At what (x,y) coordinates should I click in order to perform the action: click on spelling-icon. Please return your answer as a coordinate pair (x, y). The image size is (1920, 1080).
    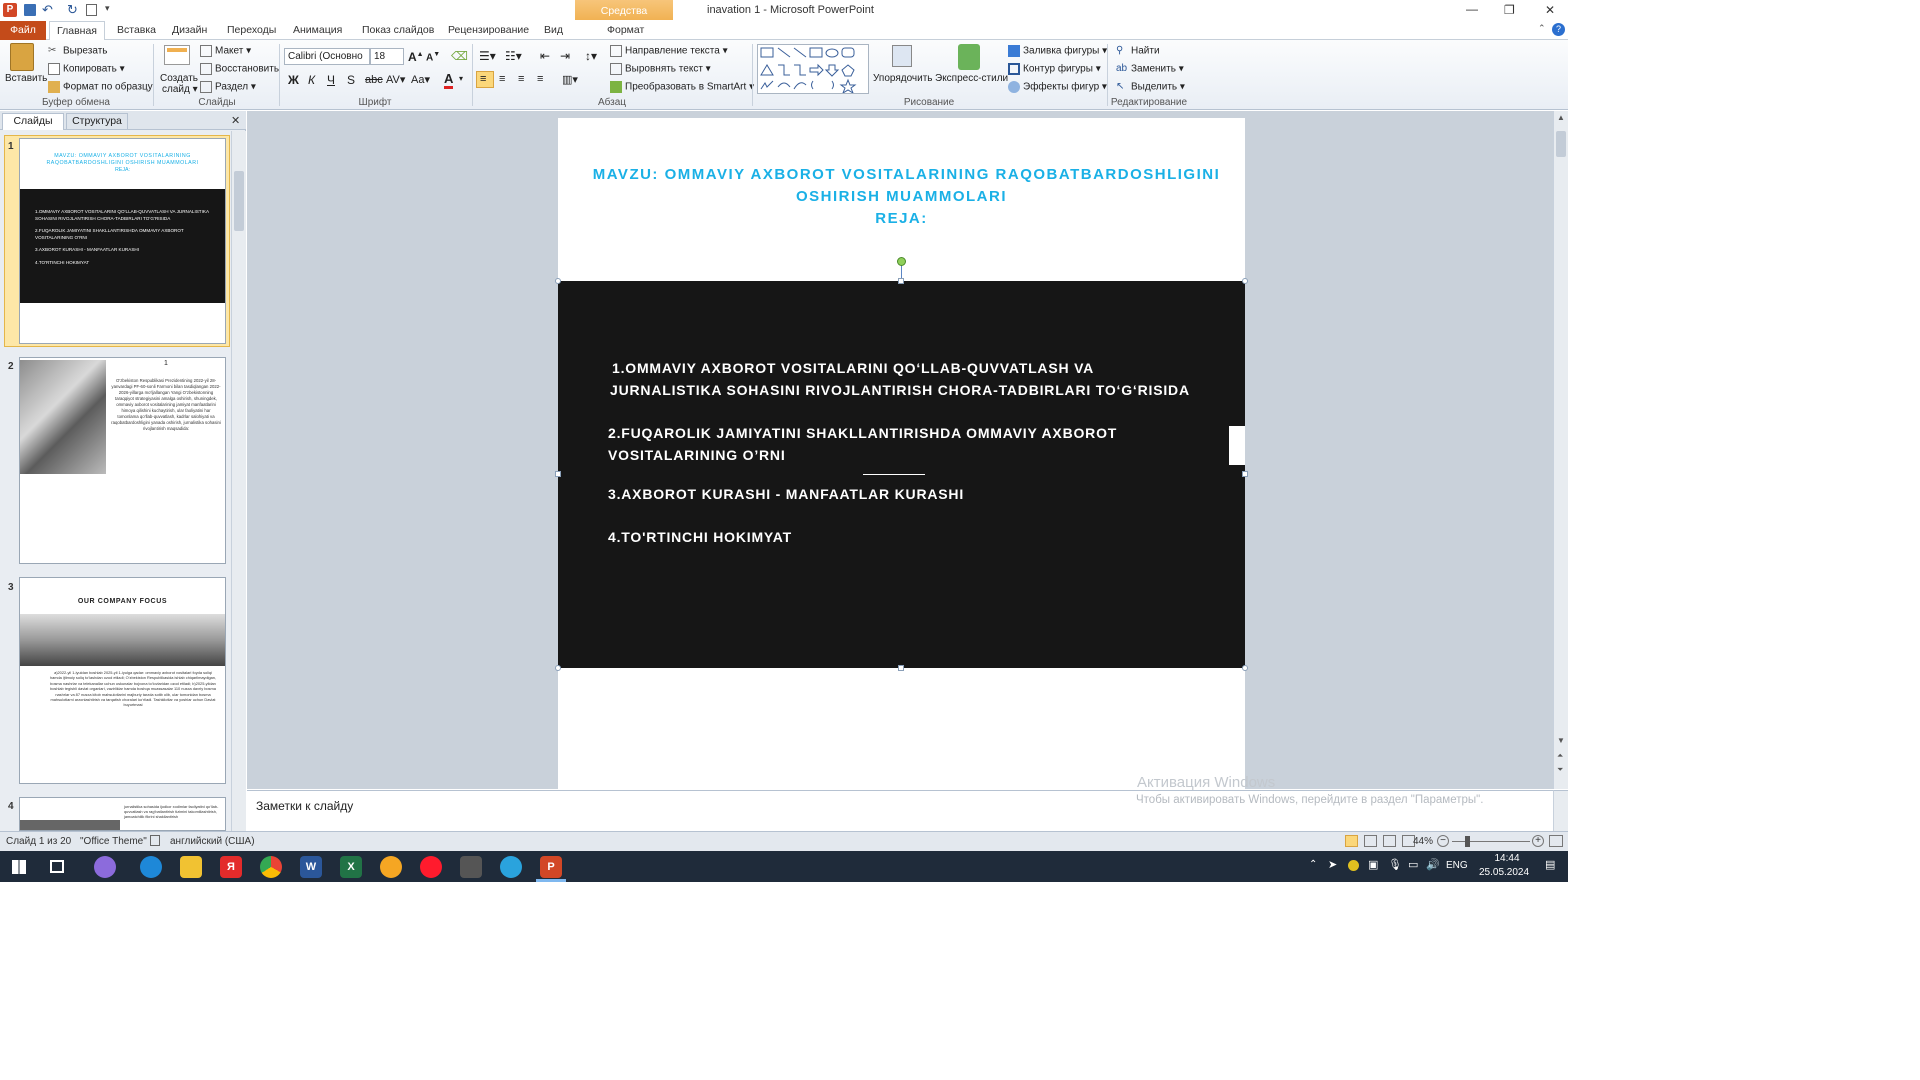
    Looking at the image, I should click on (155, 840).